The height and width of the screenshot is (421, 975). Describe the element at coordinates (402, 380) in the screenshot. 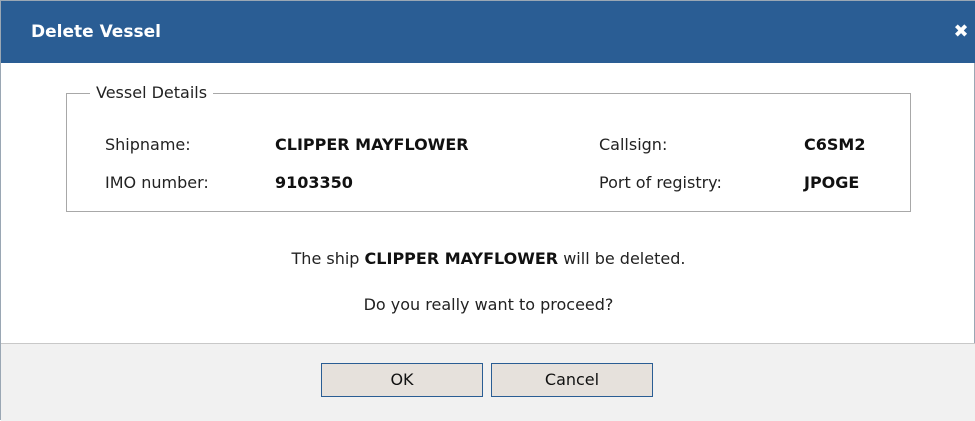

I see `ok-button: OK` at that location.